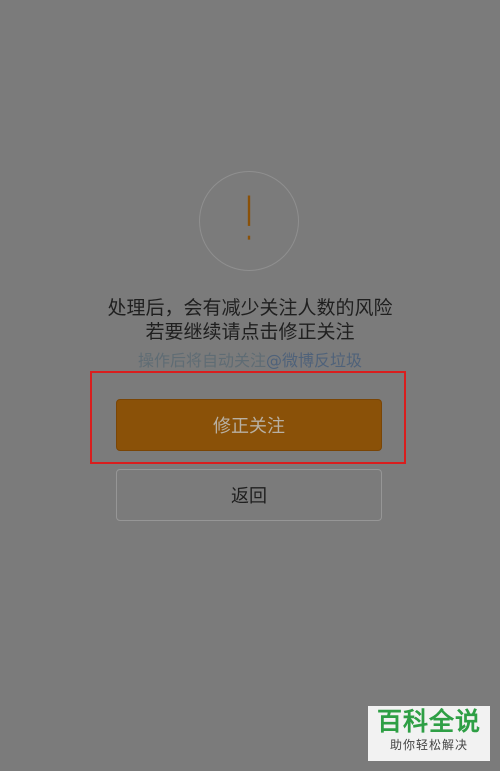 This screenshot has height=771, width=500. I want to click on watermark-logo: 百科全说 助你轻松解决, so click(429, 733).